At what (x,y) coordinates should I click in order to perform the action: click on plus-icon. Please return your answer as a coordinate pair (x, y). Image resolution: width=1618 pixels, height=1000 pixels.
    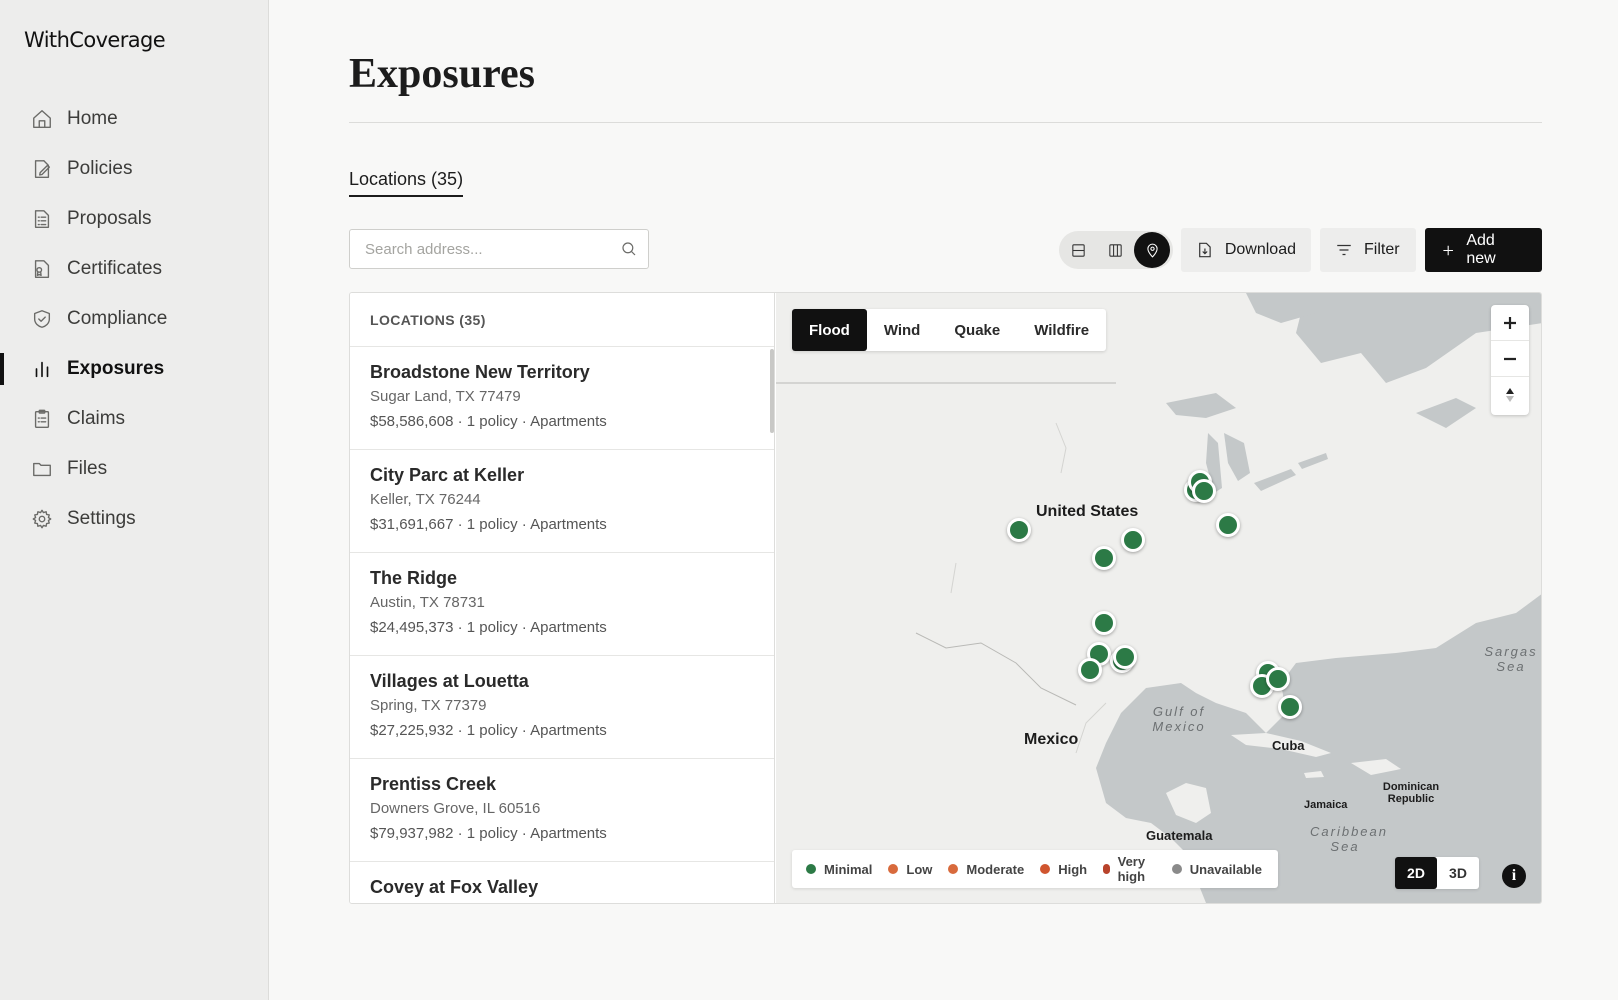
    Looking at the image, I should click on (1510, 322).